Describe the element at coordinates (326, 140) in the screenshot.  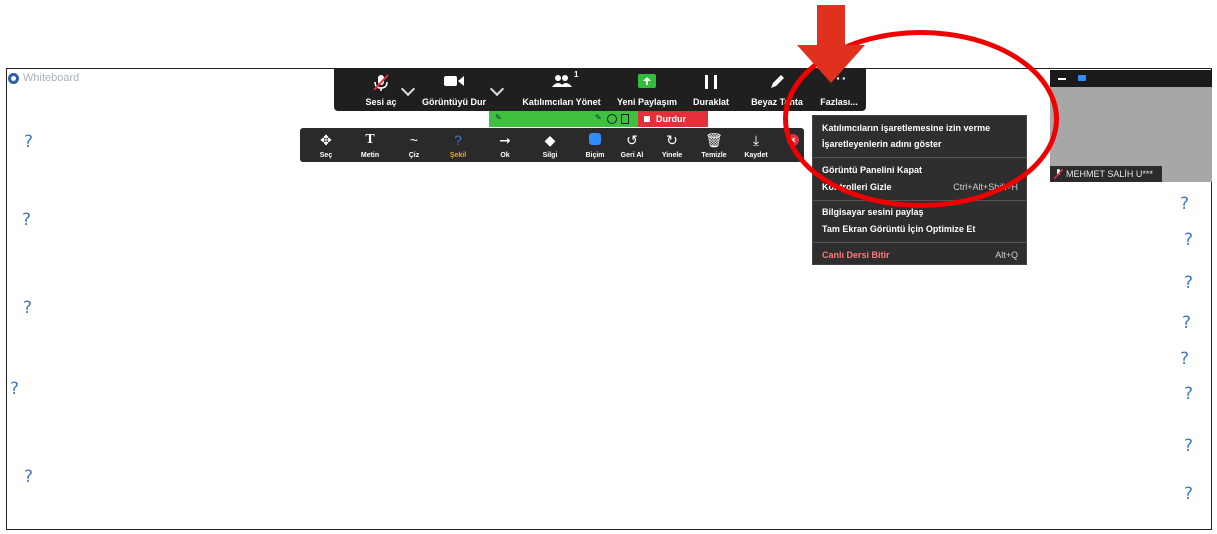
I see `move-icon: ✥` at that location.